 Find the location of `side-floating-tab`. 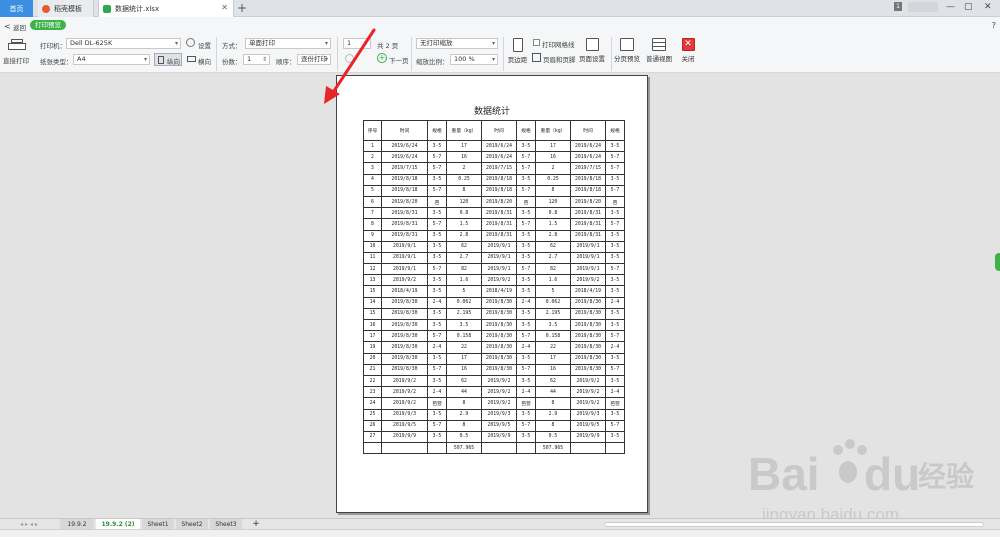

side-floating-tab is located at coordinates (997, 262).